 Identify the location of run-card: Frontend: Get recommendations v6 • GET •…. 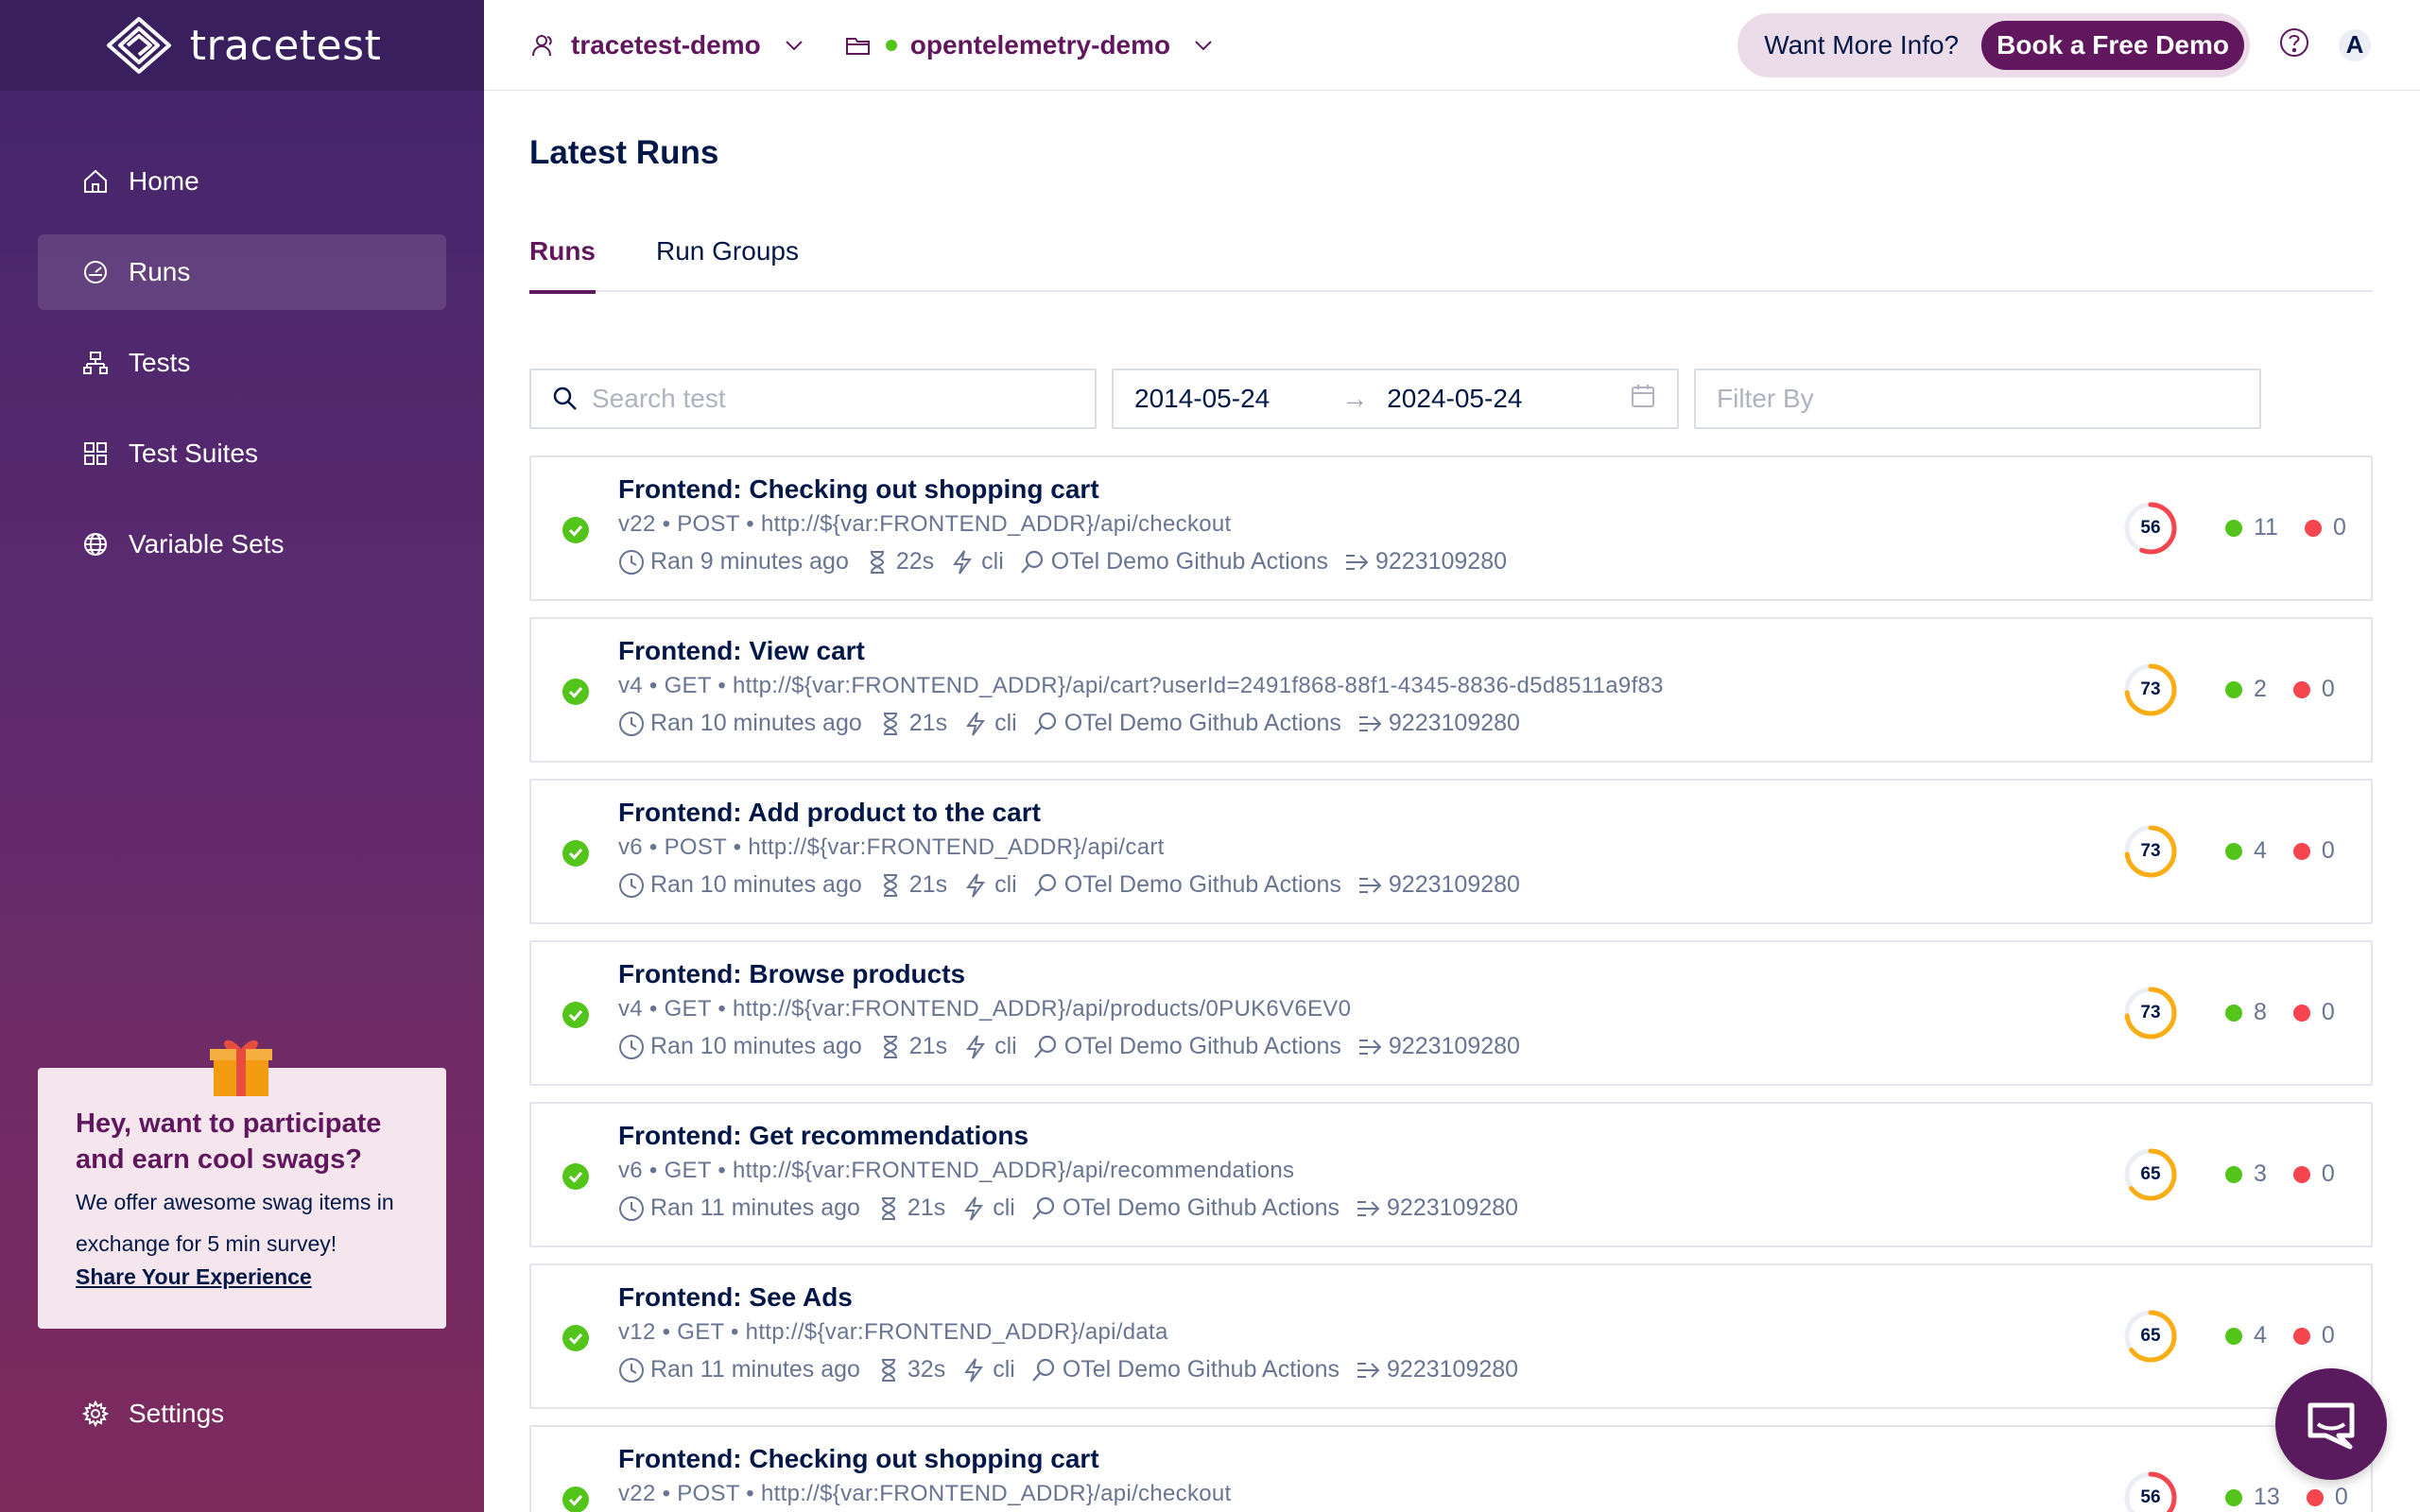
(1451, 1174).